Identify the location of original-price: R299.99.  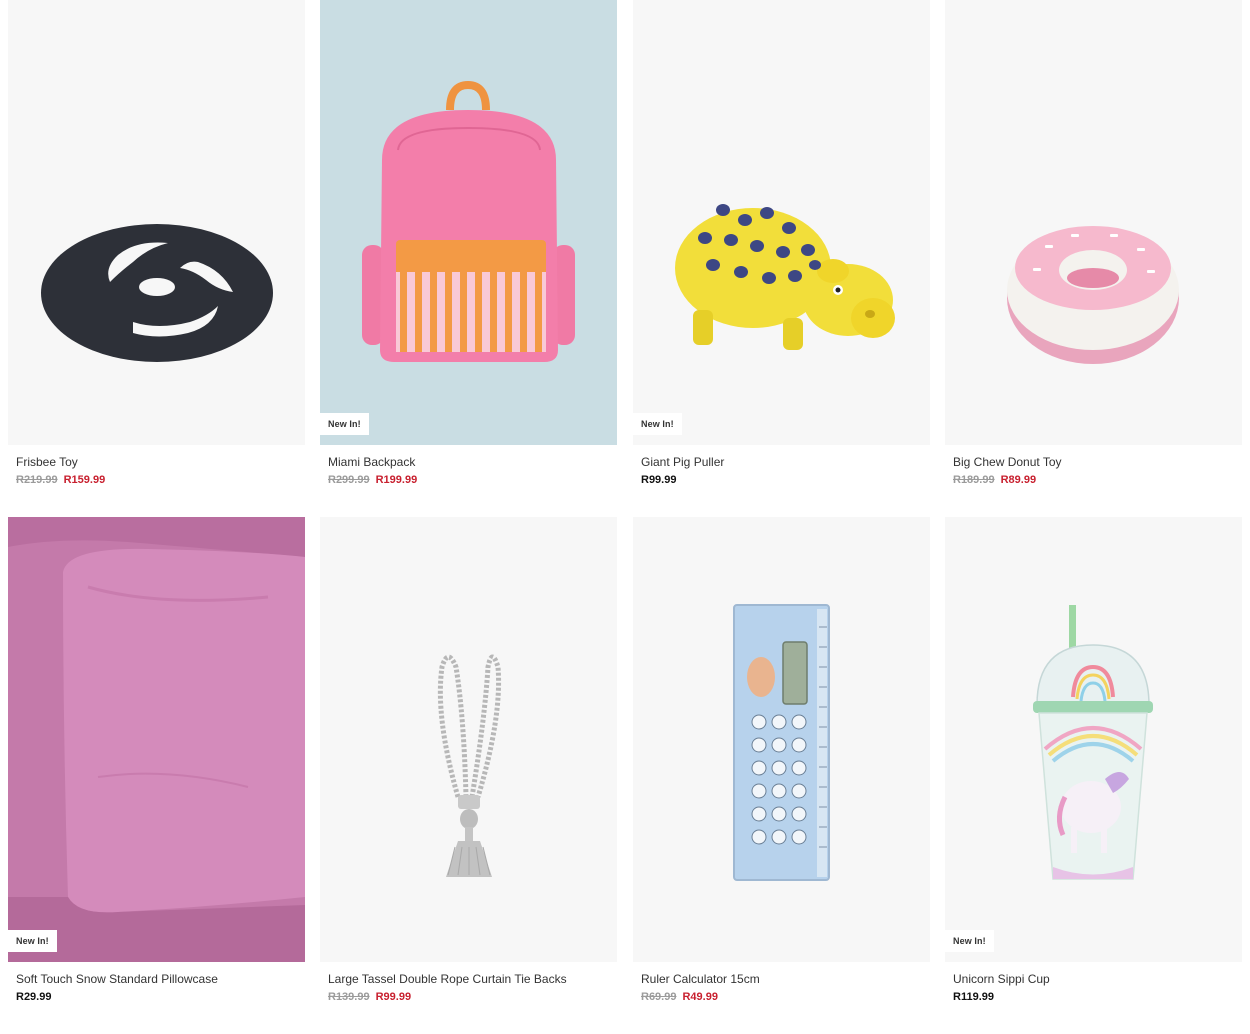
(349, 480).